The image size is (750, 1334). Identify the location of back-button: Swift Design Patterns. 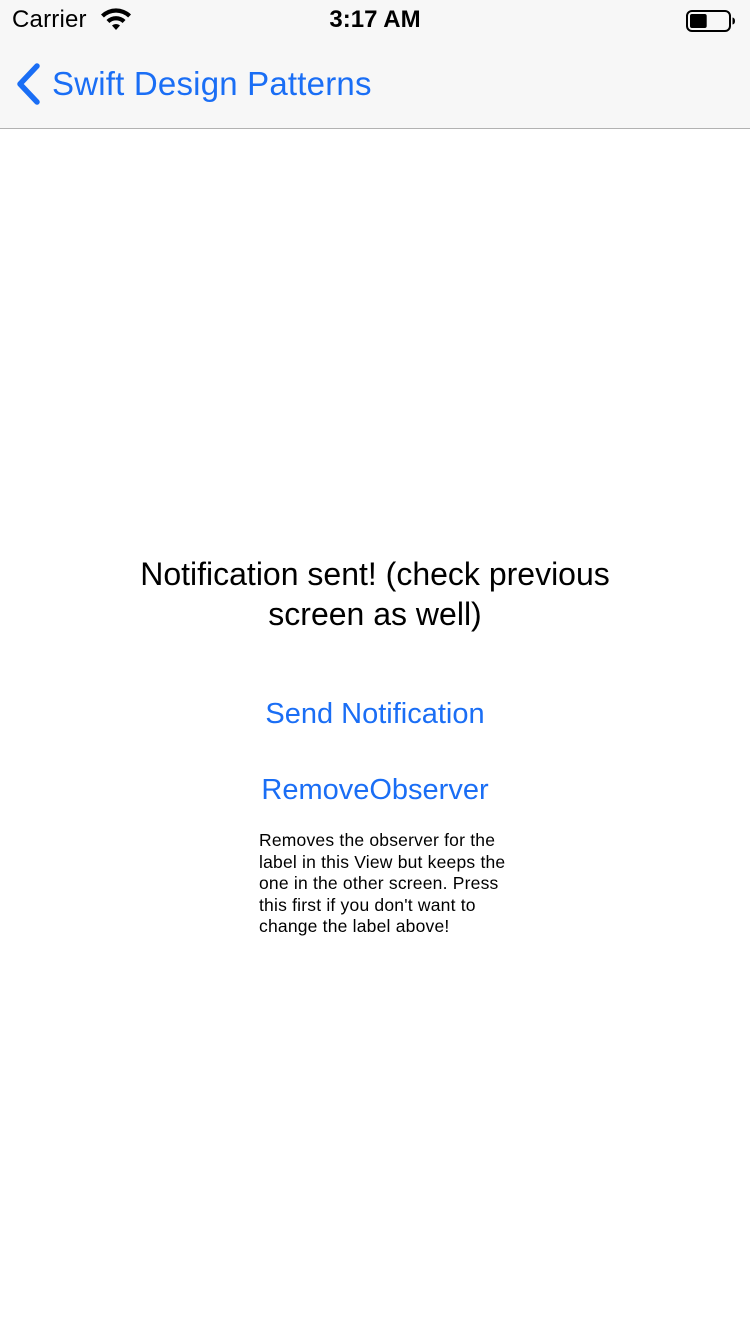
(193, 84).